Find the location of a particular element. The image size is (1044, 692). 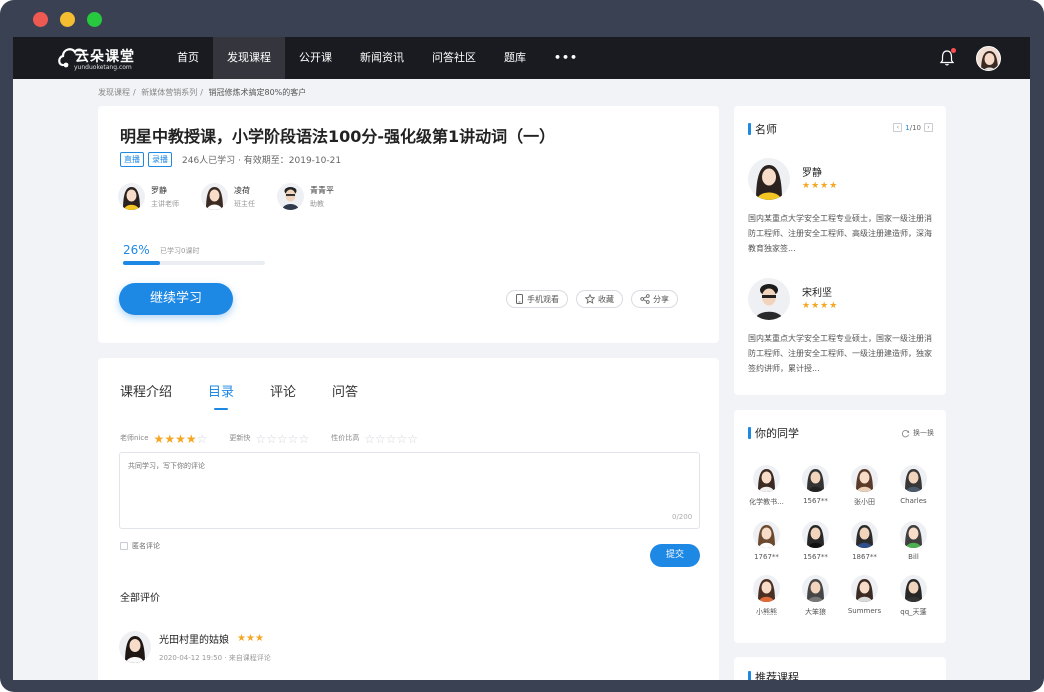

classmate-item: 1867** is located at coordinates (864, 541).